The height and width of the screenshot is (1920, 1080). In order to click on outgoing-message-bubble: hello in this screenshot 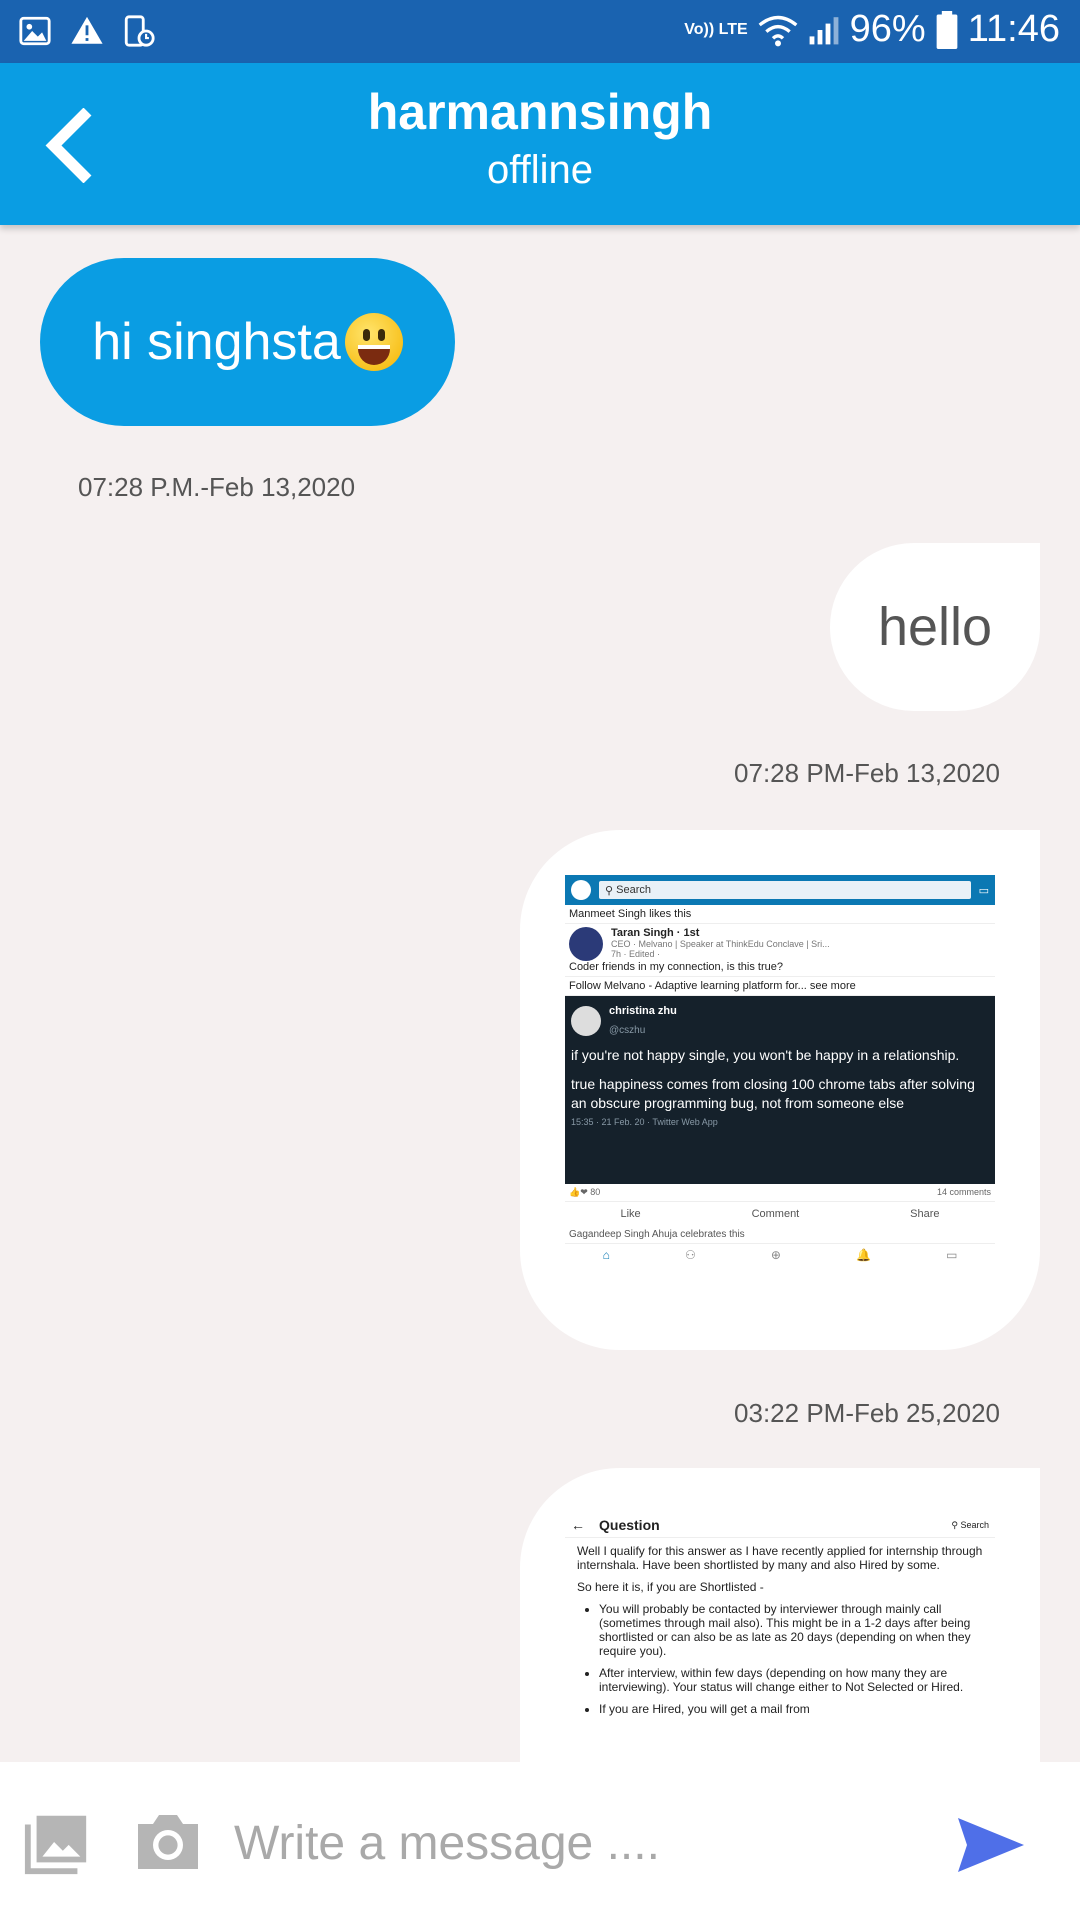, I will do `click(935, 627)`.